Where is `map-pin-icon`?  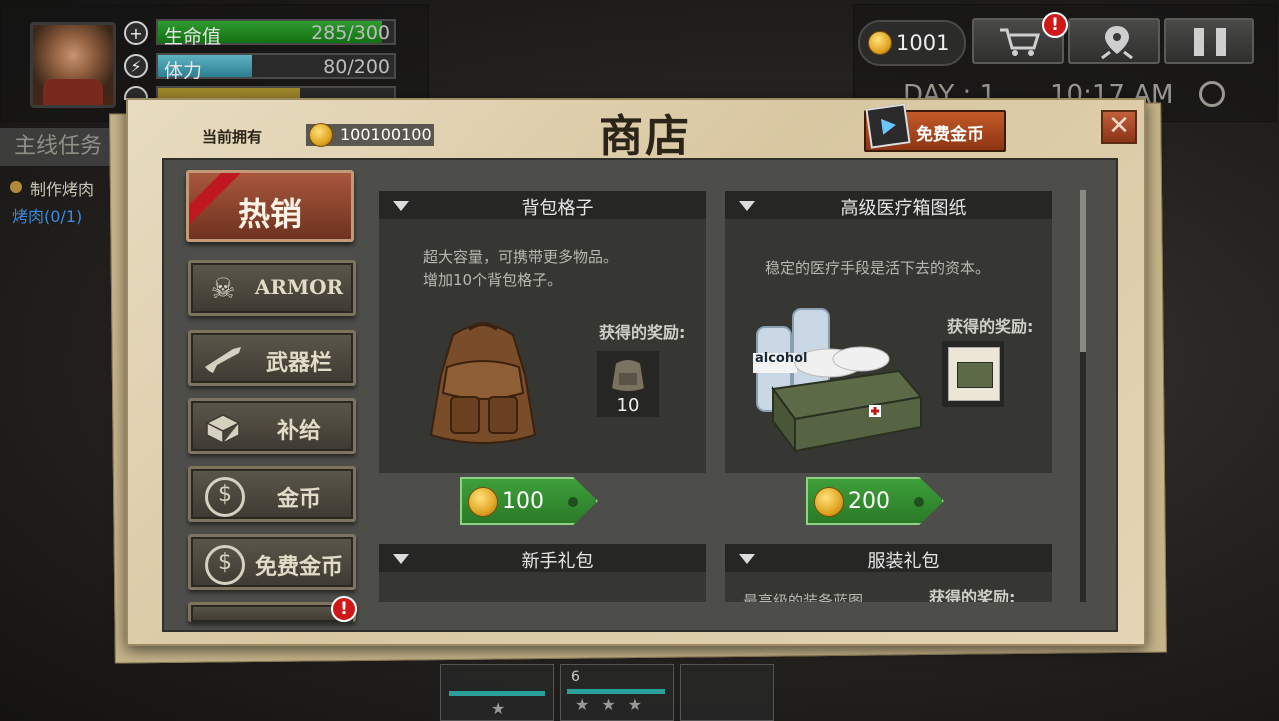
map-pin-icon is located at coordinates (1117, 43).